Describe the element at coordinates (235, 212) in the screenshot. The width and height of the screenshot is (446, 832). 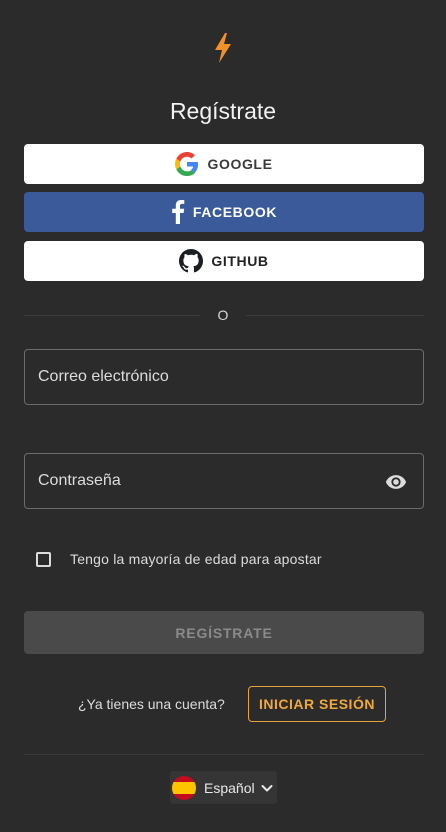
I see `facebook-label: FACEBOOK` at that location.